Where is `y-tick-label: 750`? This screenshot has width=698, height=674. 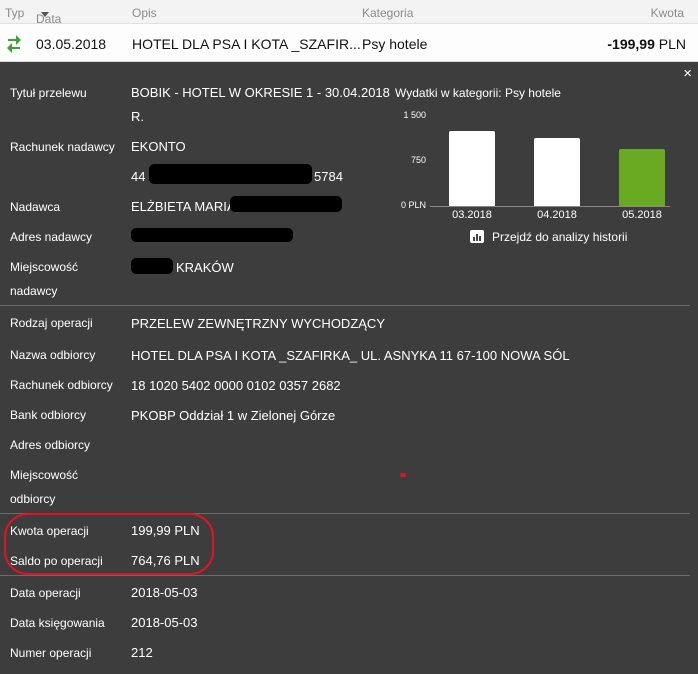
y-tick-label: 750 is located at coordinates (418, 160).